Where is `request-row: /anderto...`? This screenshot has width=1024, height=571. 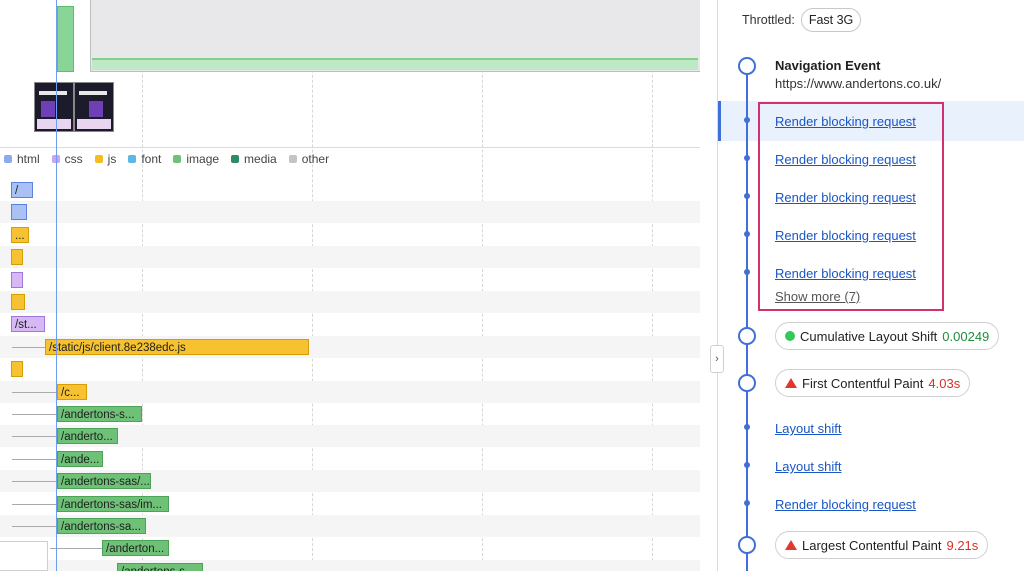
request-row: /anderto... is located at coordinates (350, 436).